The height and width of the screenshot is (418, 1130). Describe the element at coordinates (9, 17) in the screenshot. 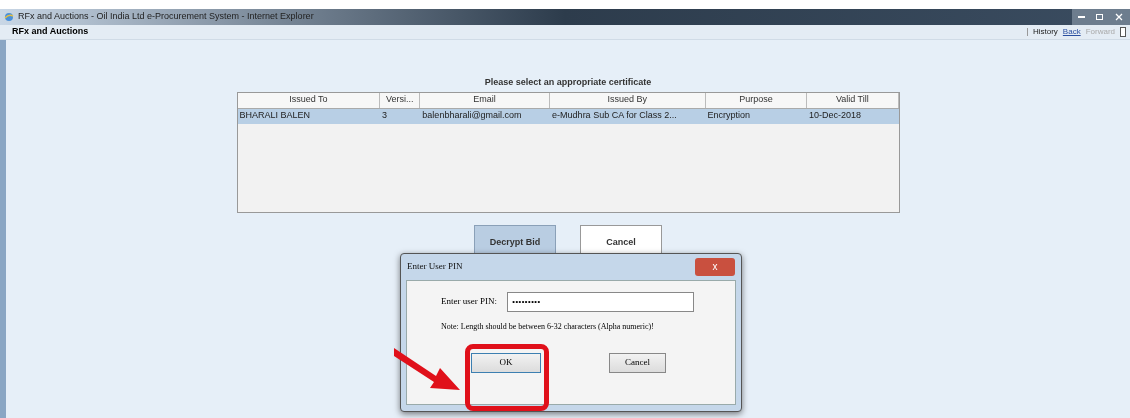

I see `browser-icon` at that location.